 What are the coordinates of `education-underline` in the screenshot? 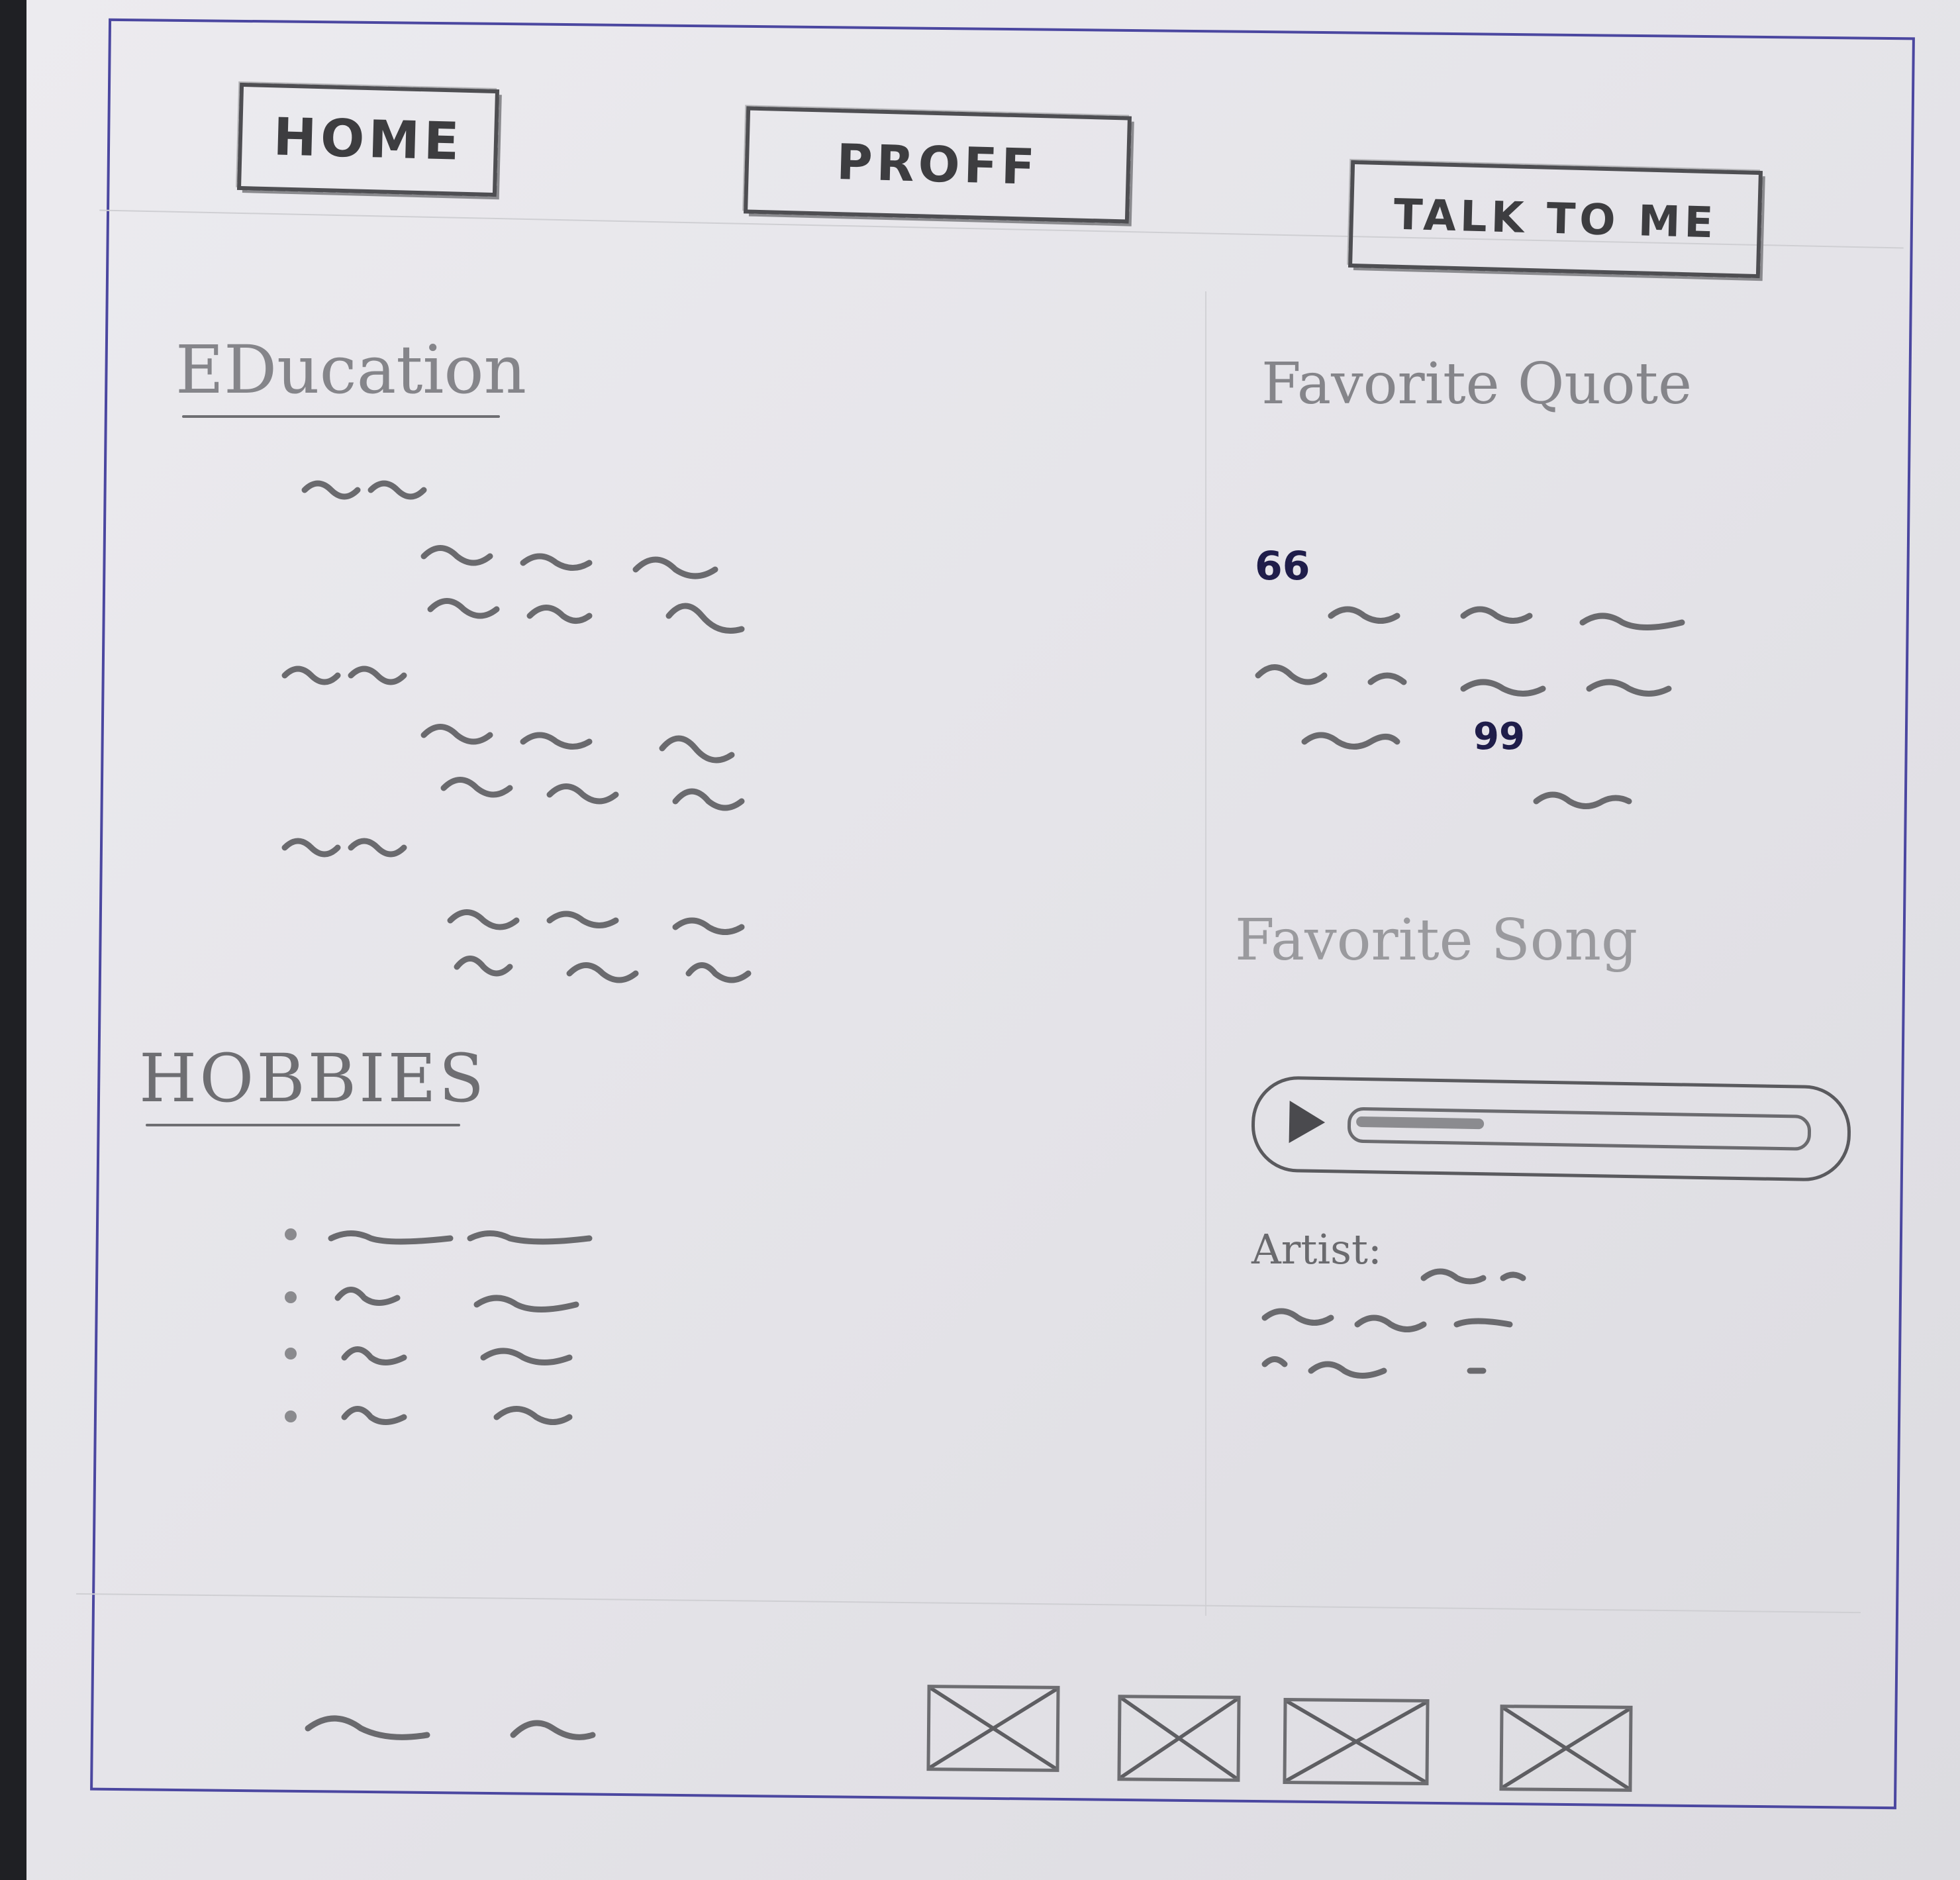 It's located at (341, 416).